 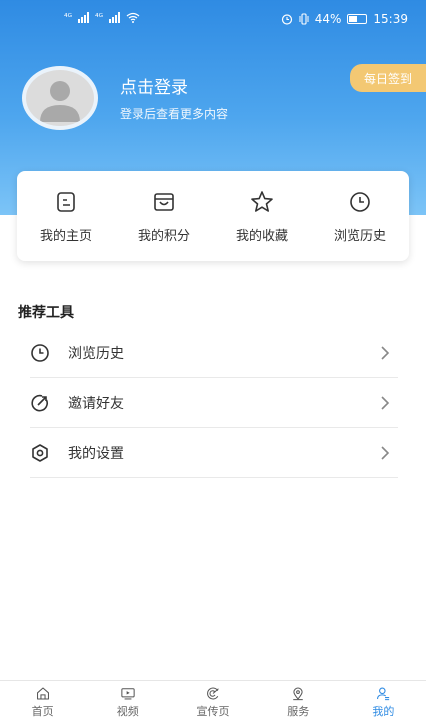 What do you see at coordinates (286, 19) in the screenshot?
I see `alarm-icon` at bounding box center [286, 19].